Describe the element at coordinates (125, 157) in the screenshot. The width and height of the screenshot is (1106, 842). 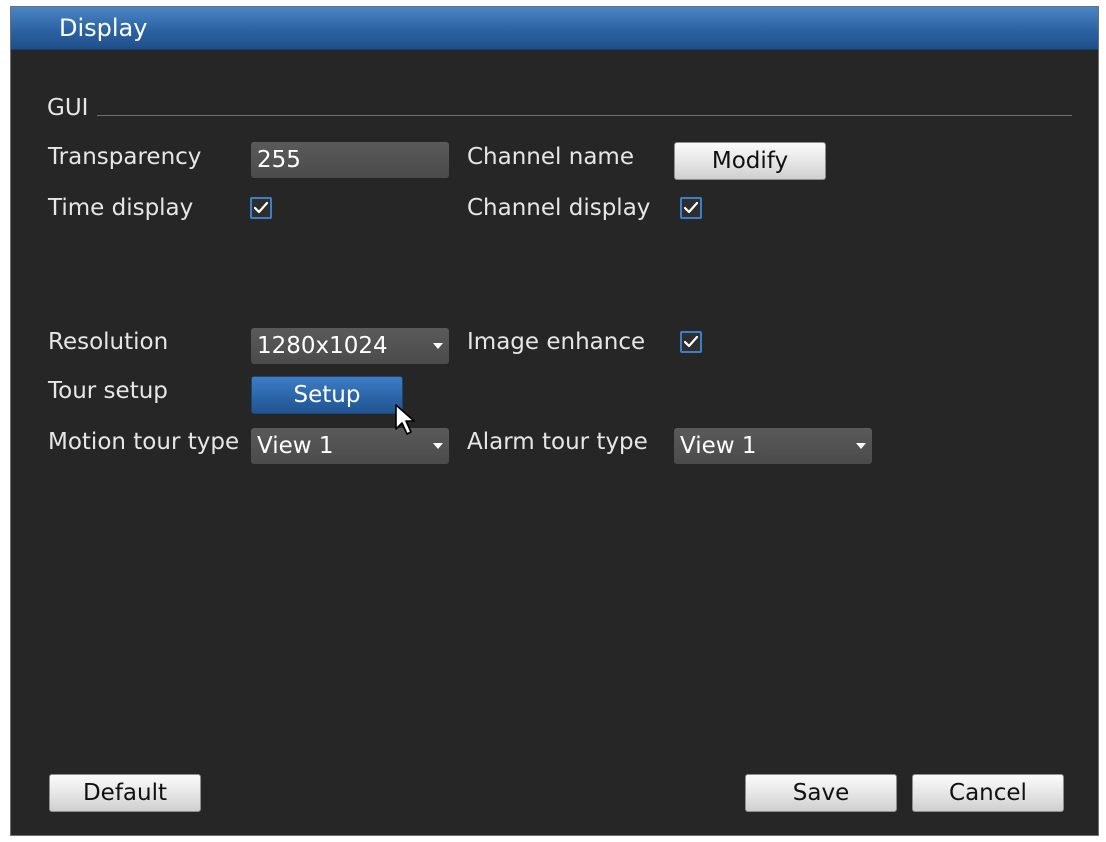
I see `transparency-label: Transparency` at that location.